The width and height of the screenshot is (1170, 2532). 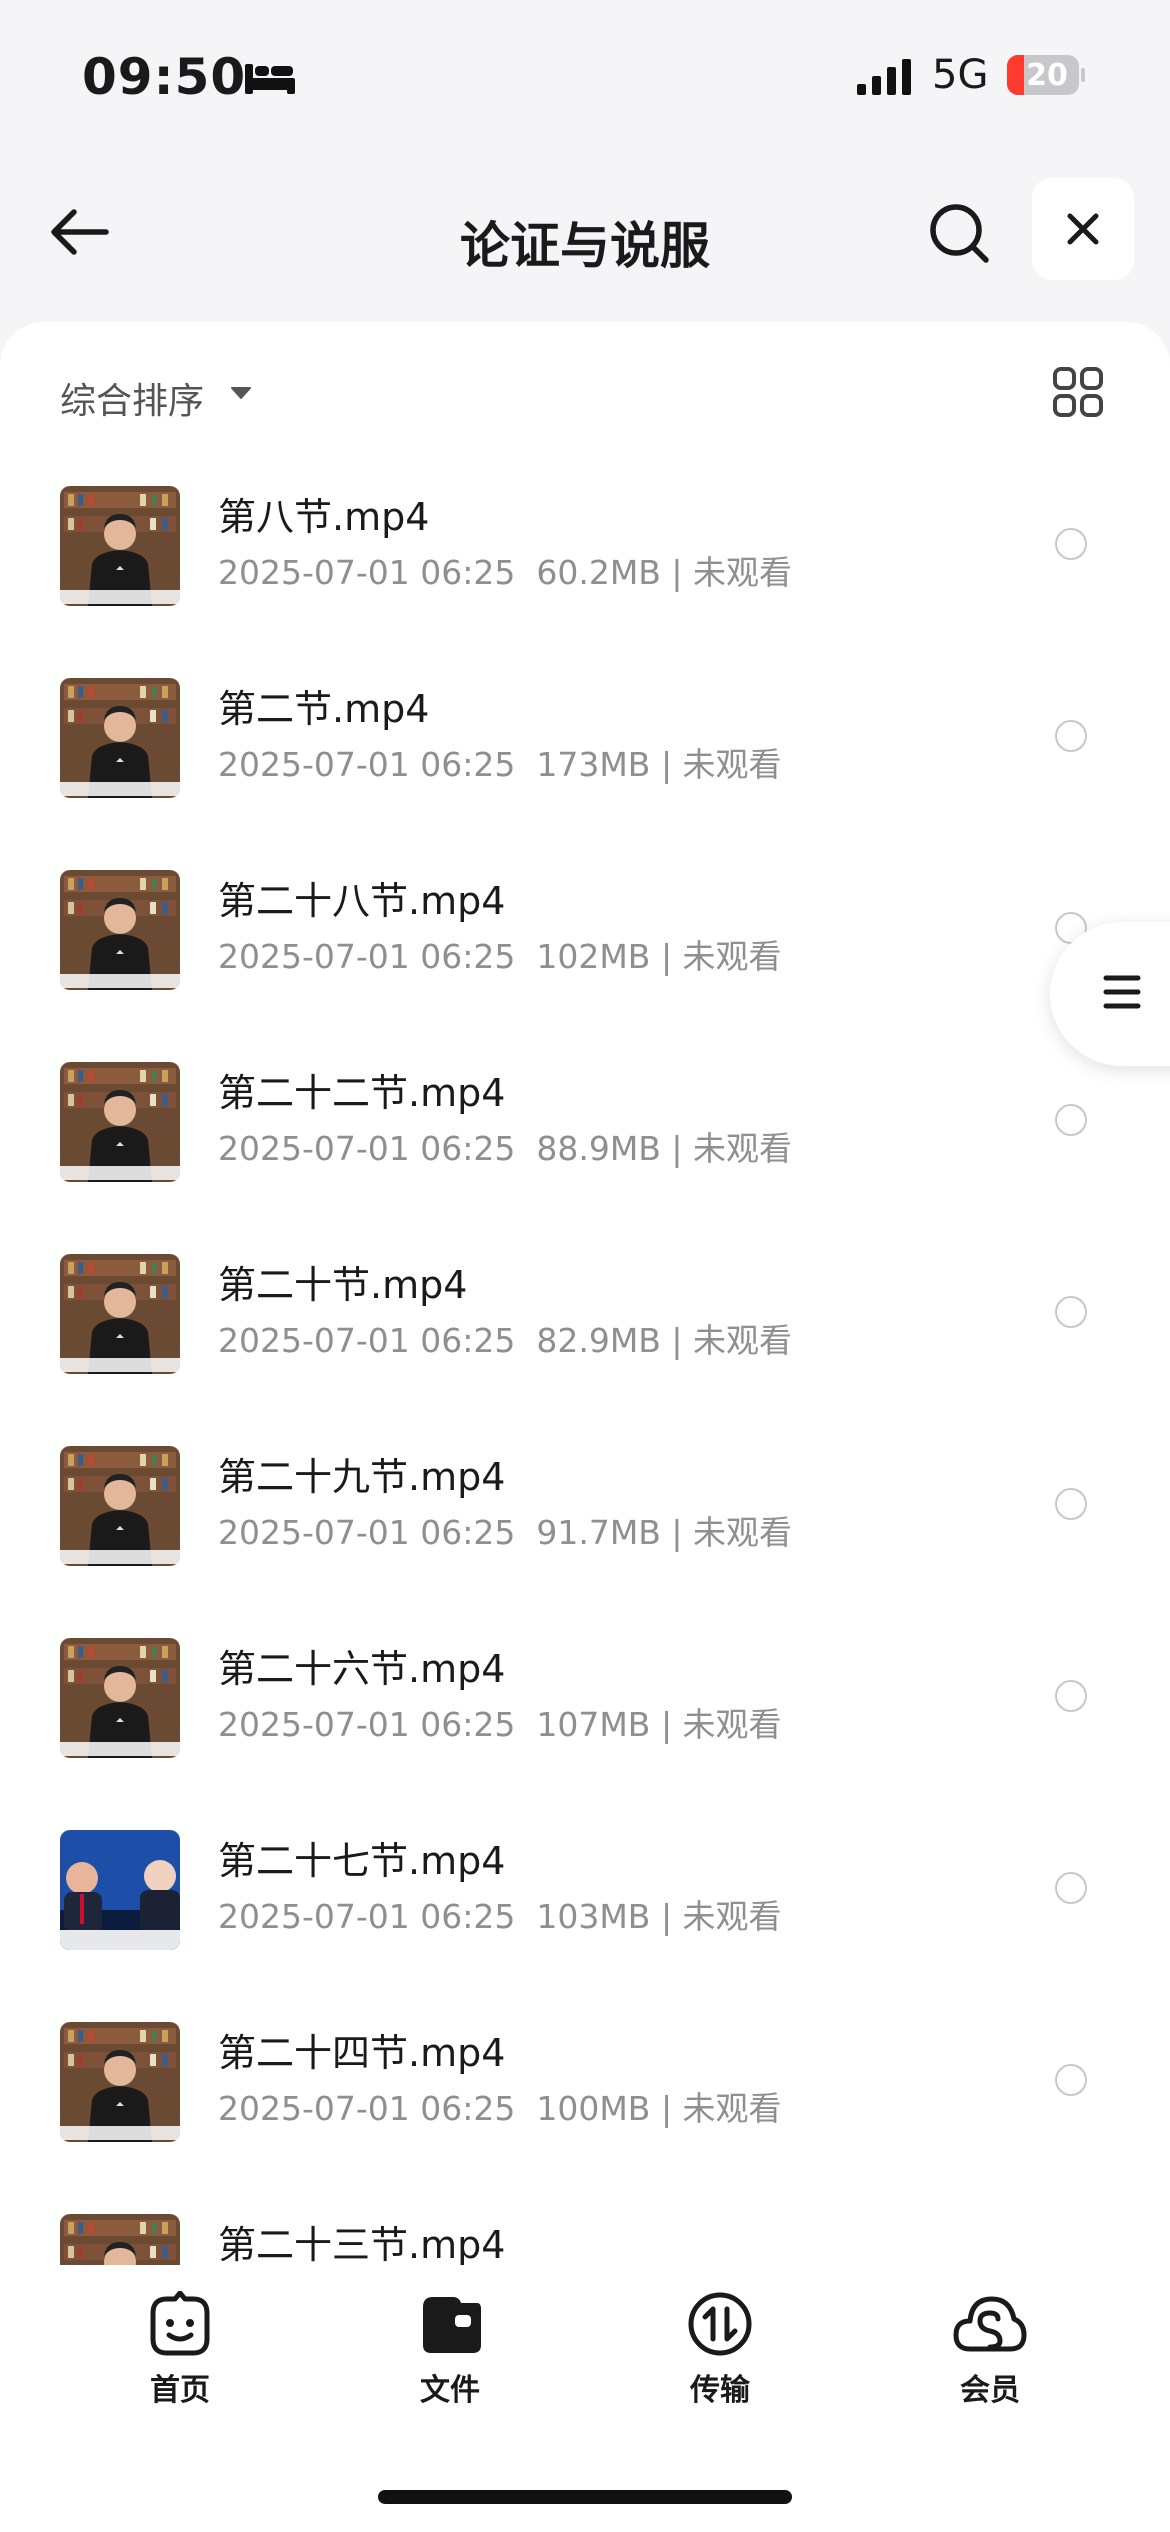 What do you see at coordinates (362, 2245) in the screenshot?
I see `file-name: 第二十三节.mp4` at bounding box center [362, 2245].